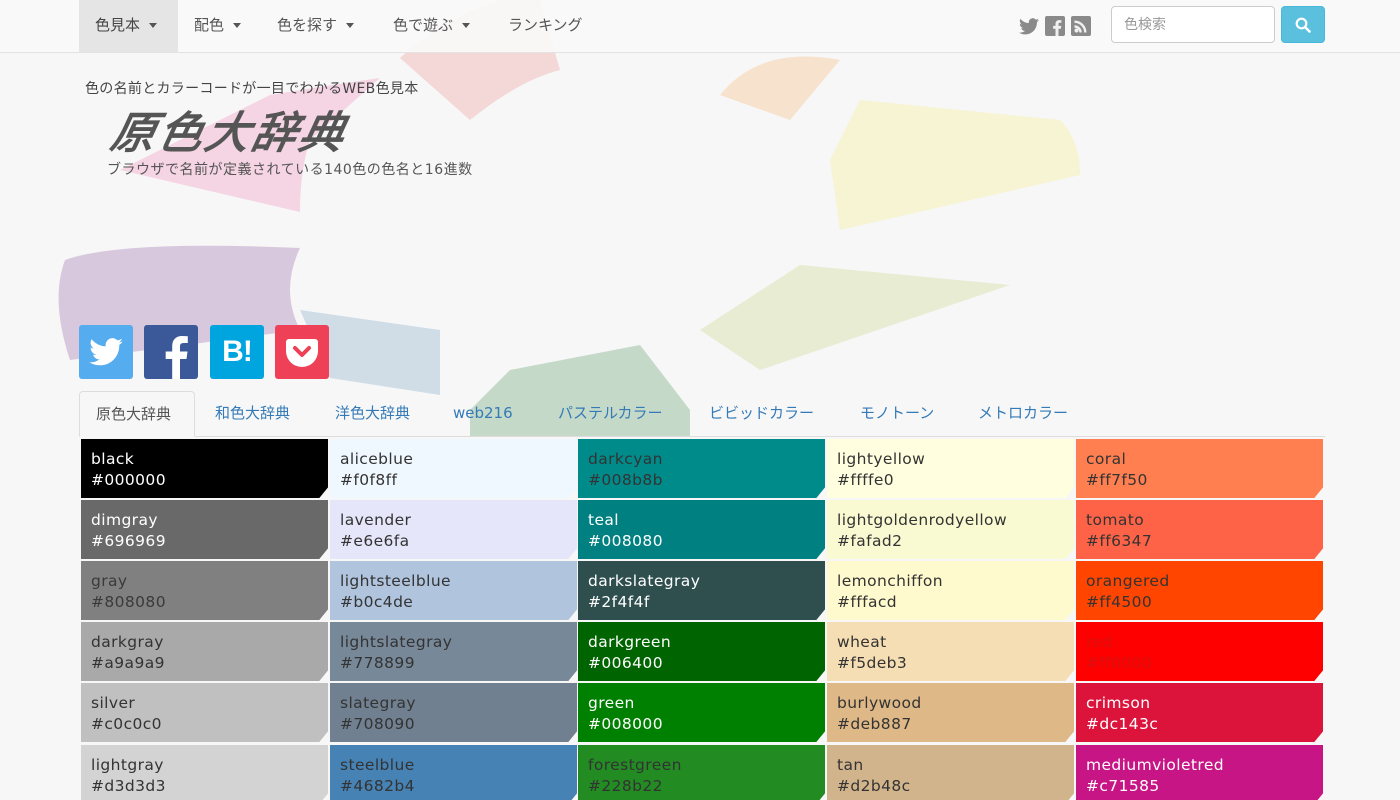  Describe the element at coordinates (1117, 479) in the screenshot. I see `color-hex-code: #ff7f50` at that location.